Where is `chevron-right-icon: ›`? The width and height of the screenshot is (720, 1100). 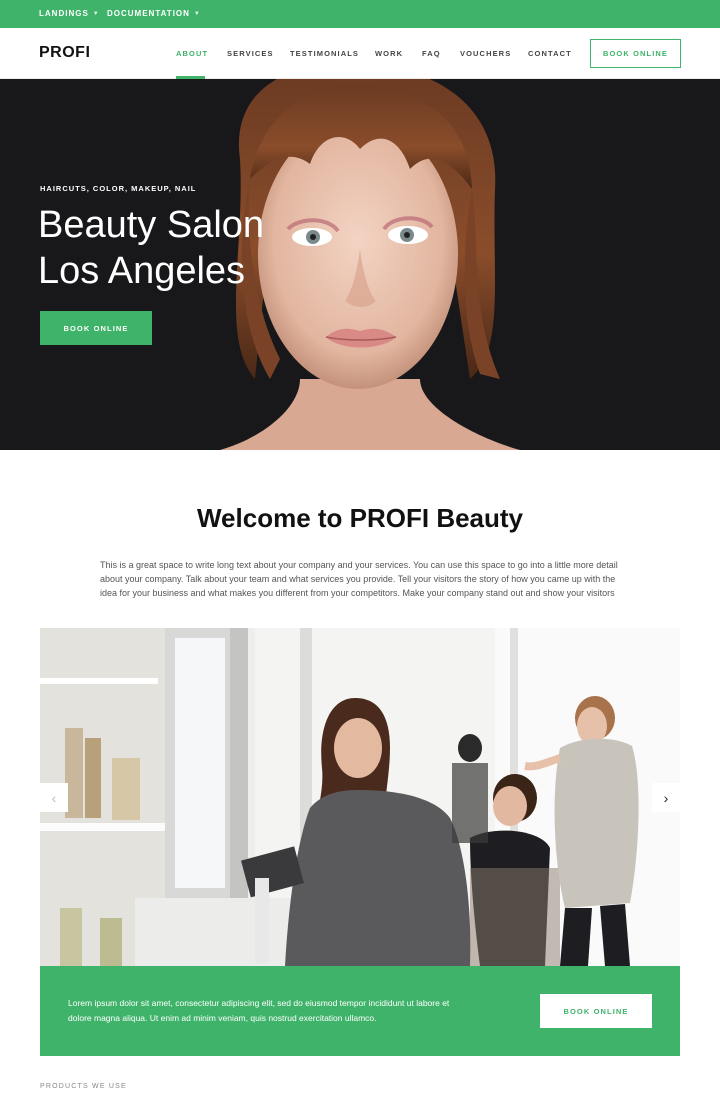 chevron-right-icon: › is located at coordinates (666, 797).